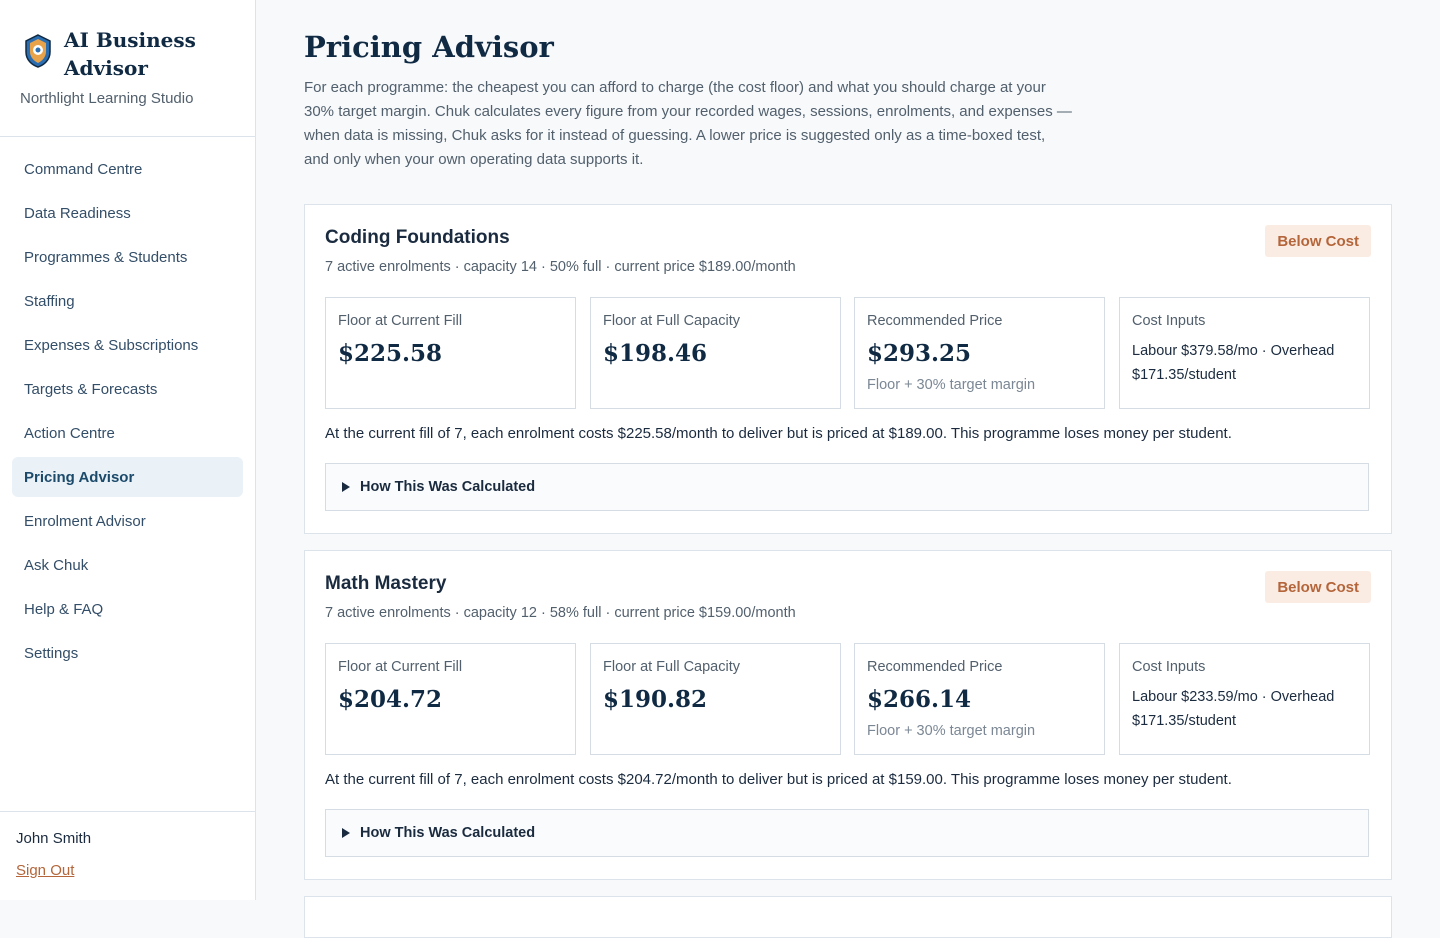 The width and height of the screenshot is (1440, 938). Describe the element at coordinates (715, 353) in the screenshot. I see `metric-floor-full-capacity: Floor at Full Capacity $198.46` at that location.